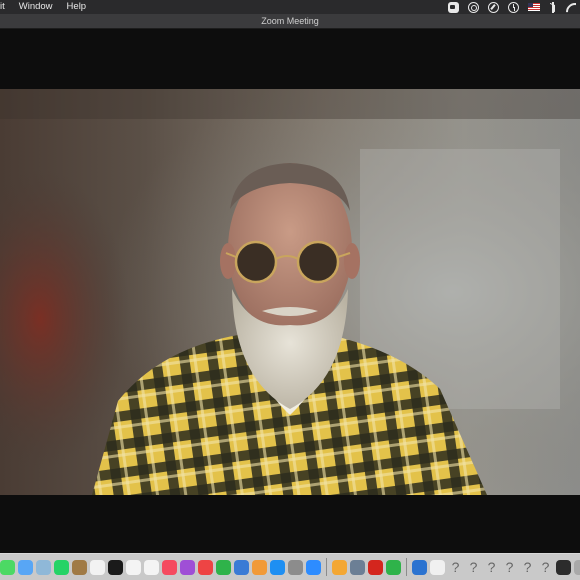  Describe the element at coordinates (25, 567) in the screenshot. I see `finder-app-icon` at that location.